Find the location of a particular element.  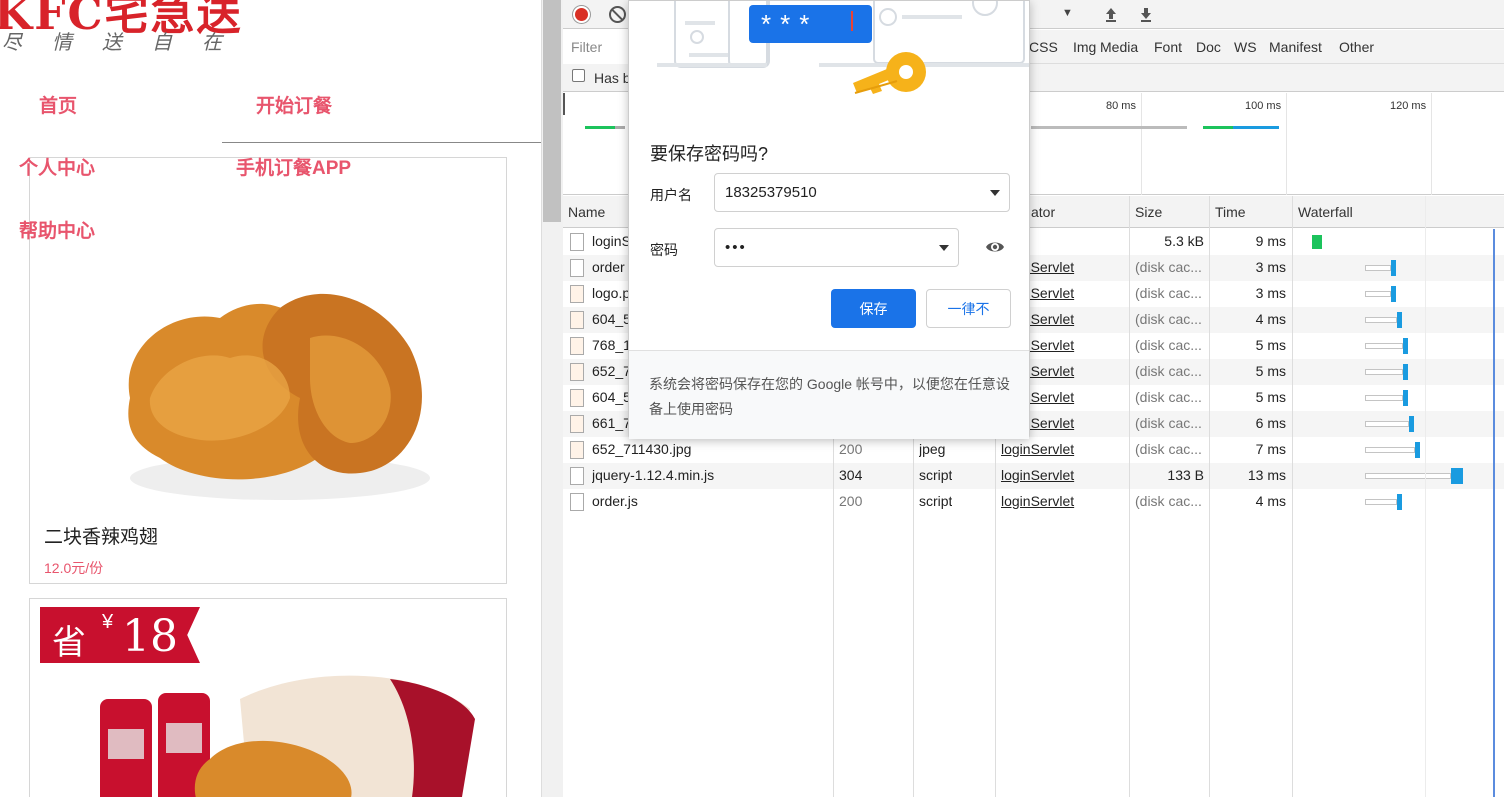

col-size: Size is located at coordinates (1148, 212).